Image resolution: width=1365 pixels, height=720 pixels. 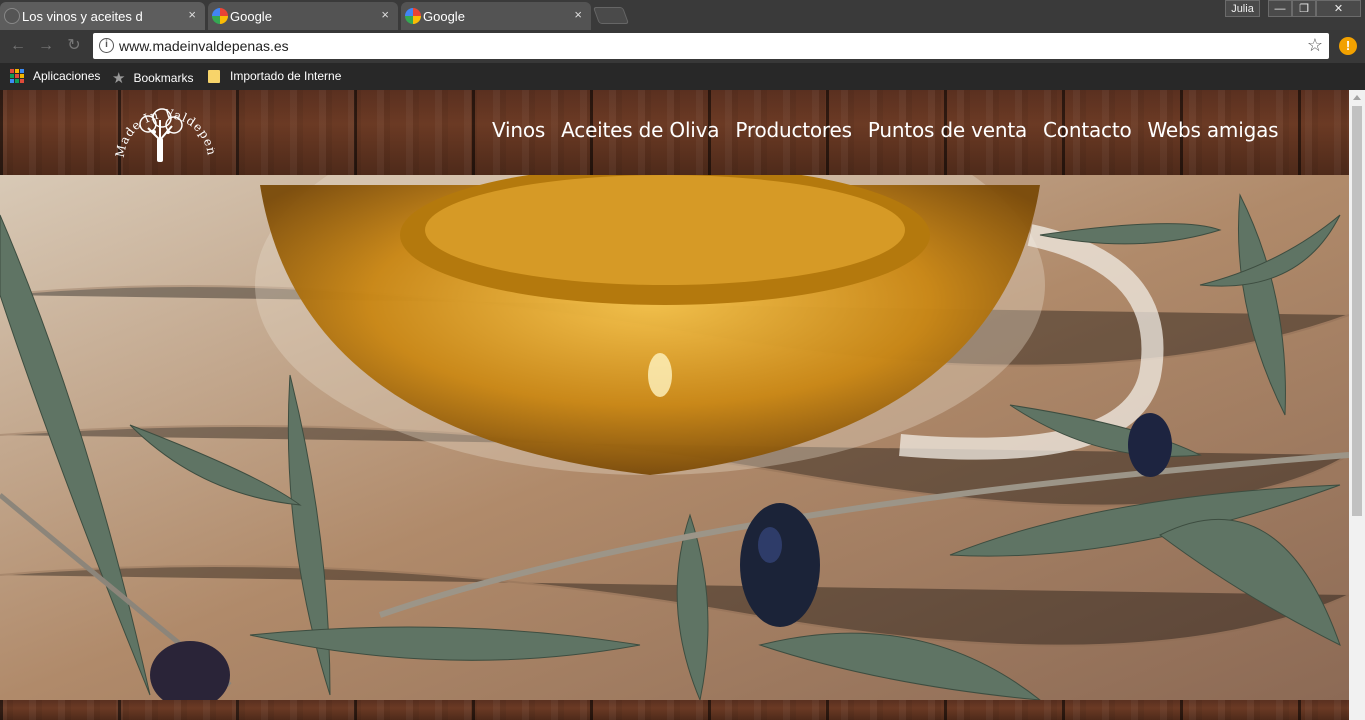 What do you see at coordinates (286, 76) in the screenshot?
I see `bookmark-label: Importado de Interne` at bounding box center [286, 76].